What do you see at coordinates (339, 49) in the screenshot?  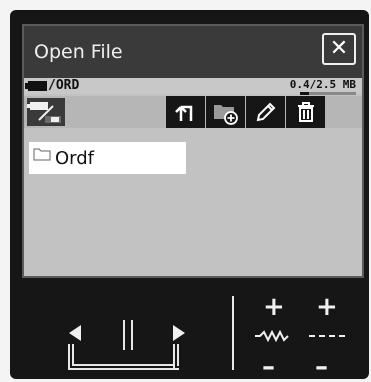 I see `close-button: ✕` at bounding box center [339, 49].